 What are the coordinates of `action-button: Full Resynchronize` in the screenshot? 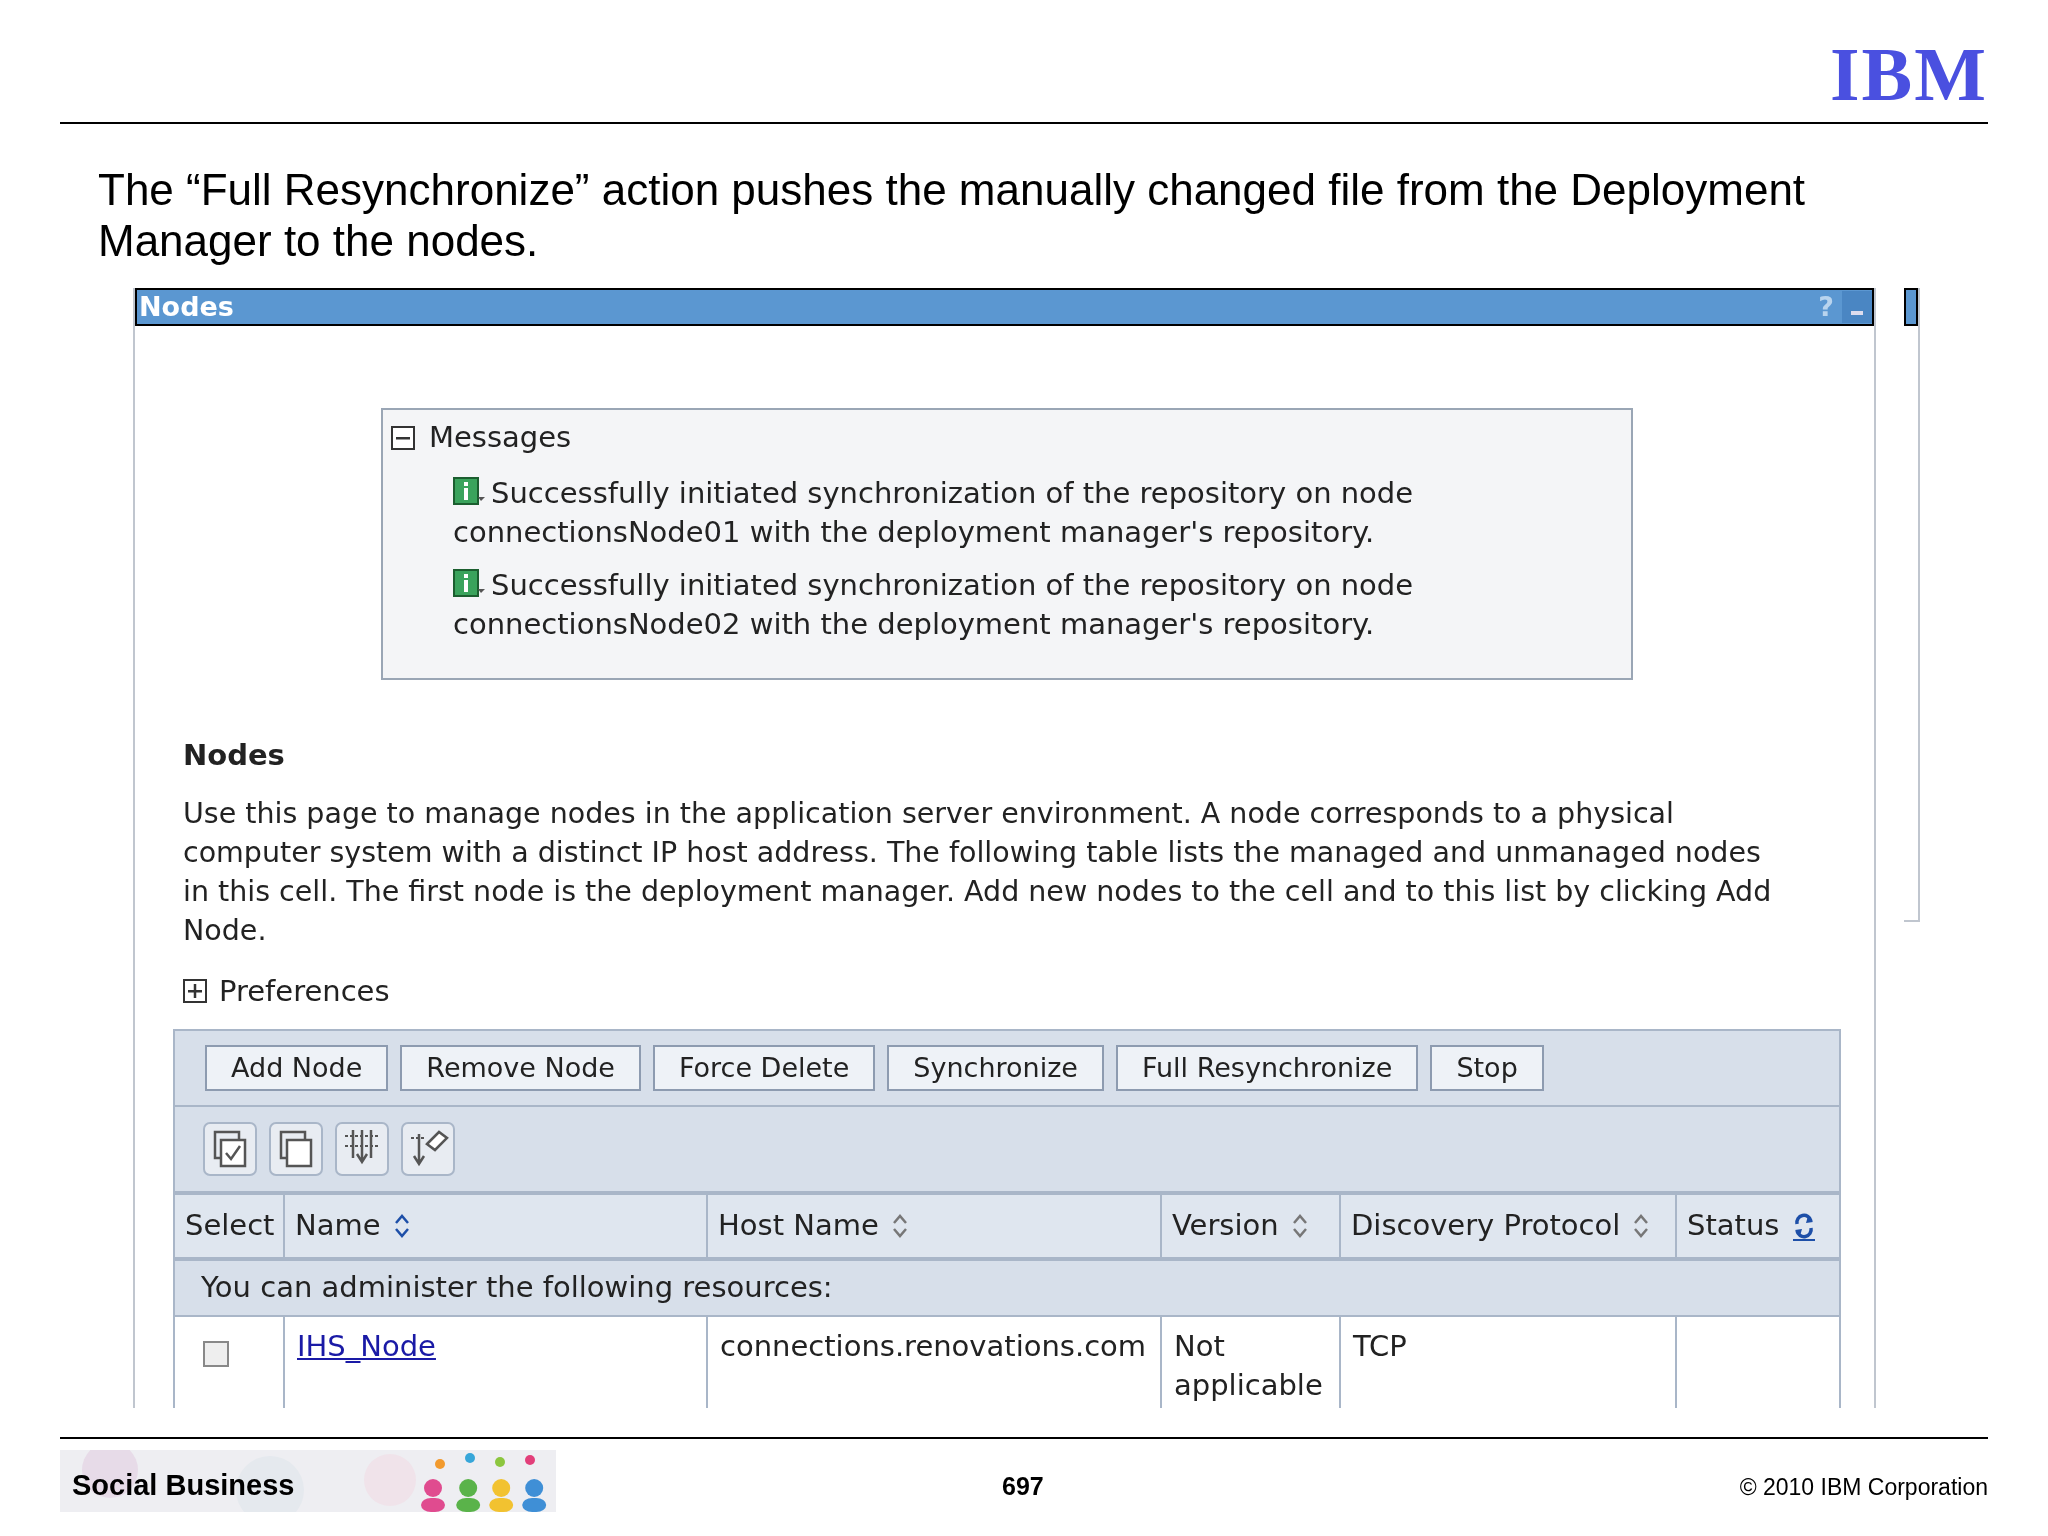 It's located at (1267, 1068).